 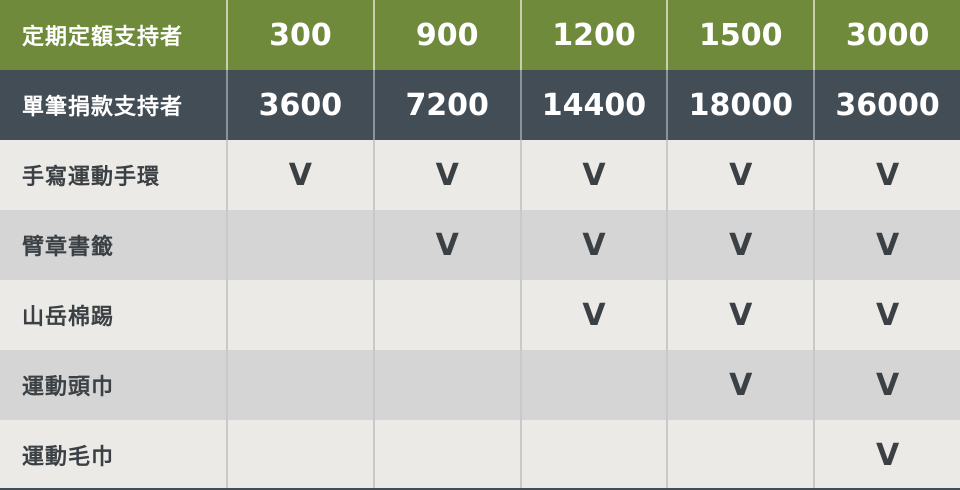 I want to click on tier-amount: 300, so click(x=301, y=35).